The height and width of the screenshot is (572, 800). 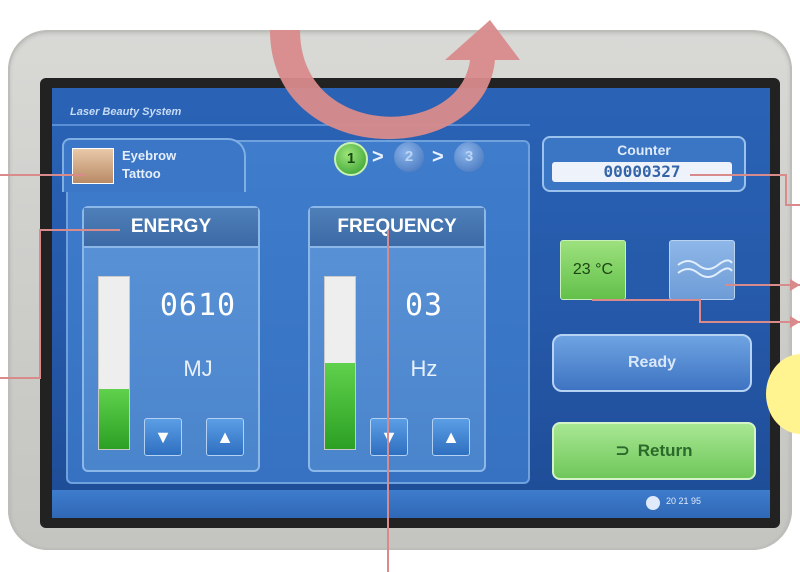 What do you see at coordinates (225, 437) in the screenshot?
I see `energy-increase-button: ▲` at bounding box center [225, 437].